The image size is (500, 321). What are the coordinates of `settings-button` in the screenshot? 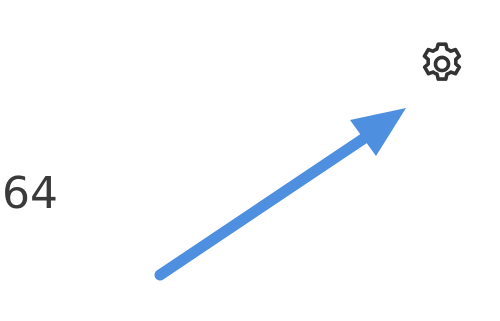 It's located at (442, 64).